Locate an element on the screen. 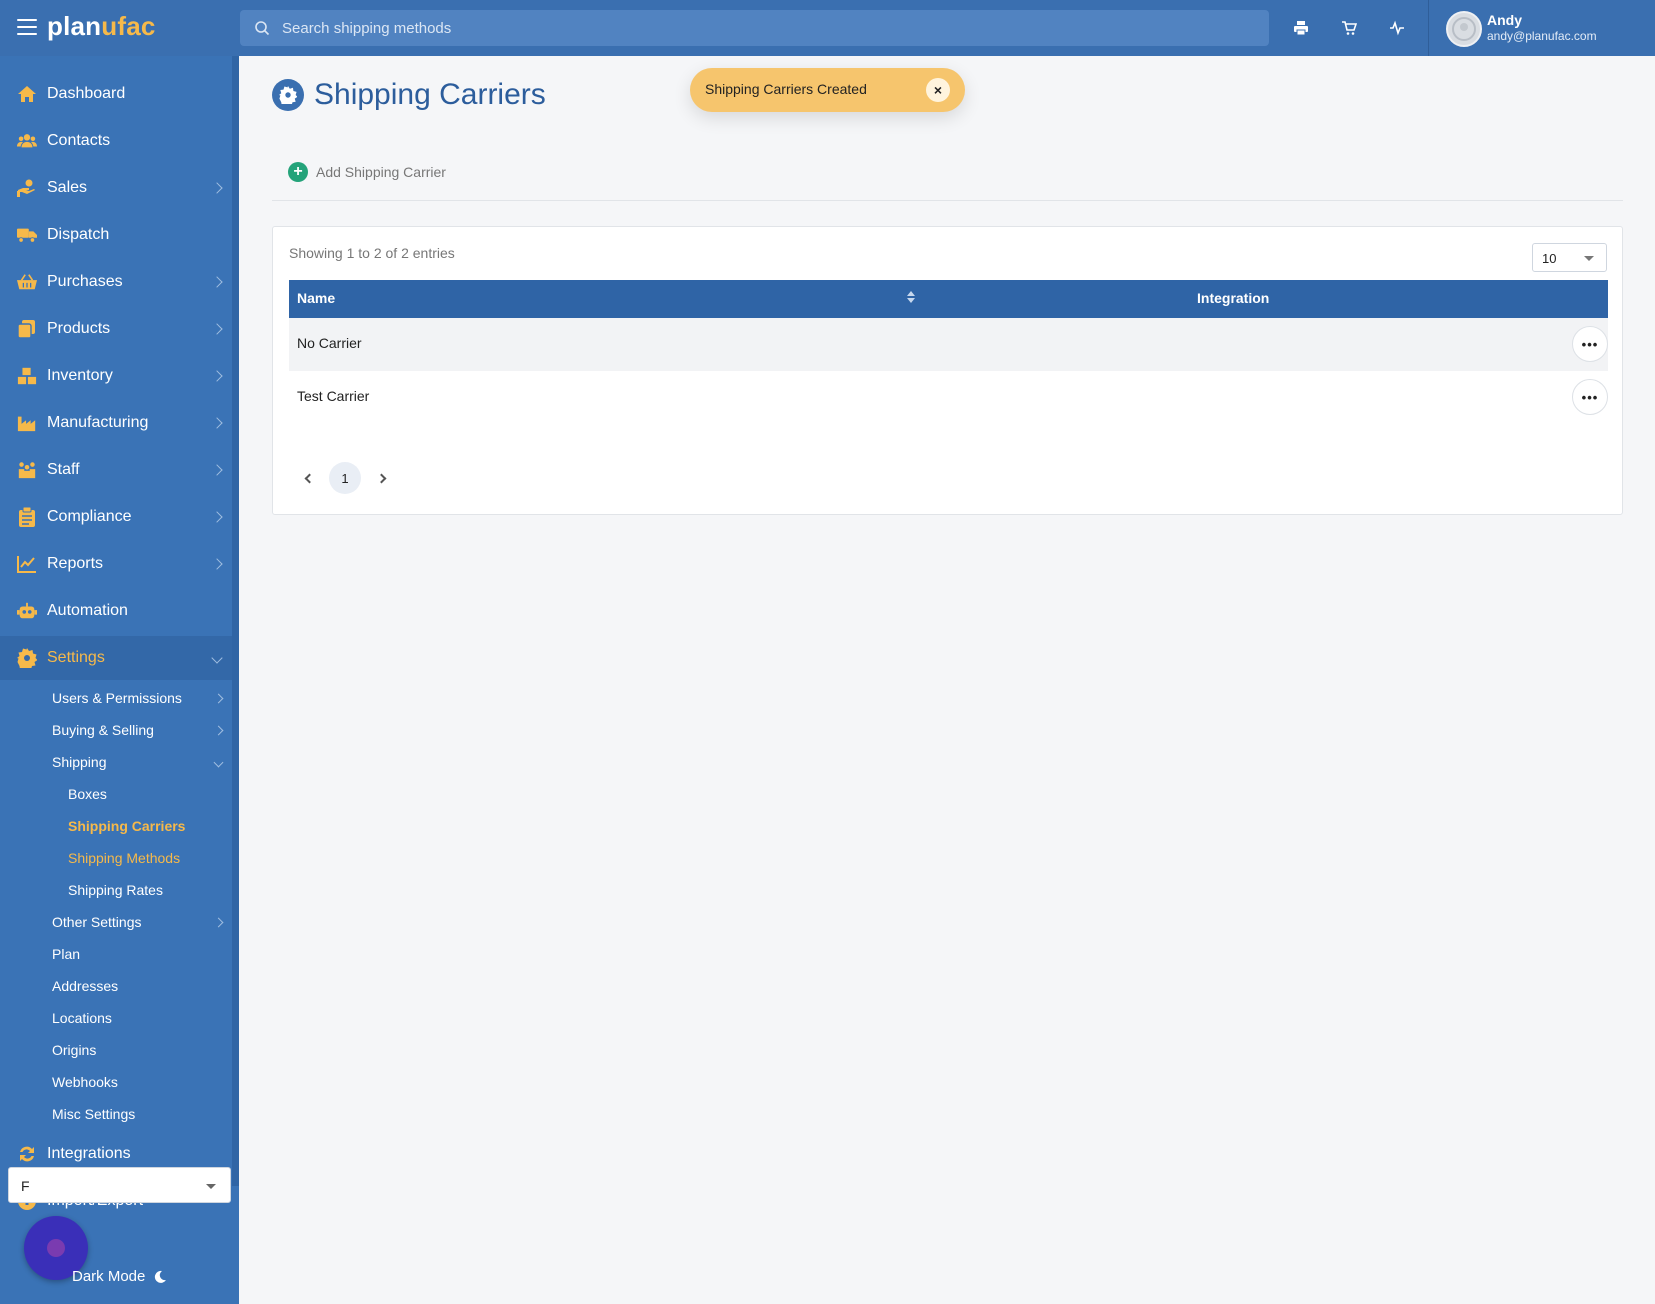 The width and height of the screenshot is (1655, 1304). sidebar-subitem-webhooks: Webhooks is located at coordinates (116, 1082).